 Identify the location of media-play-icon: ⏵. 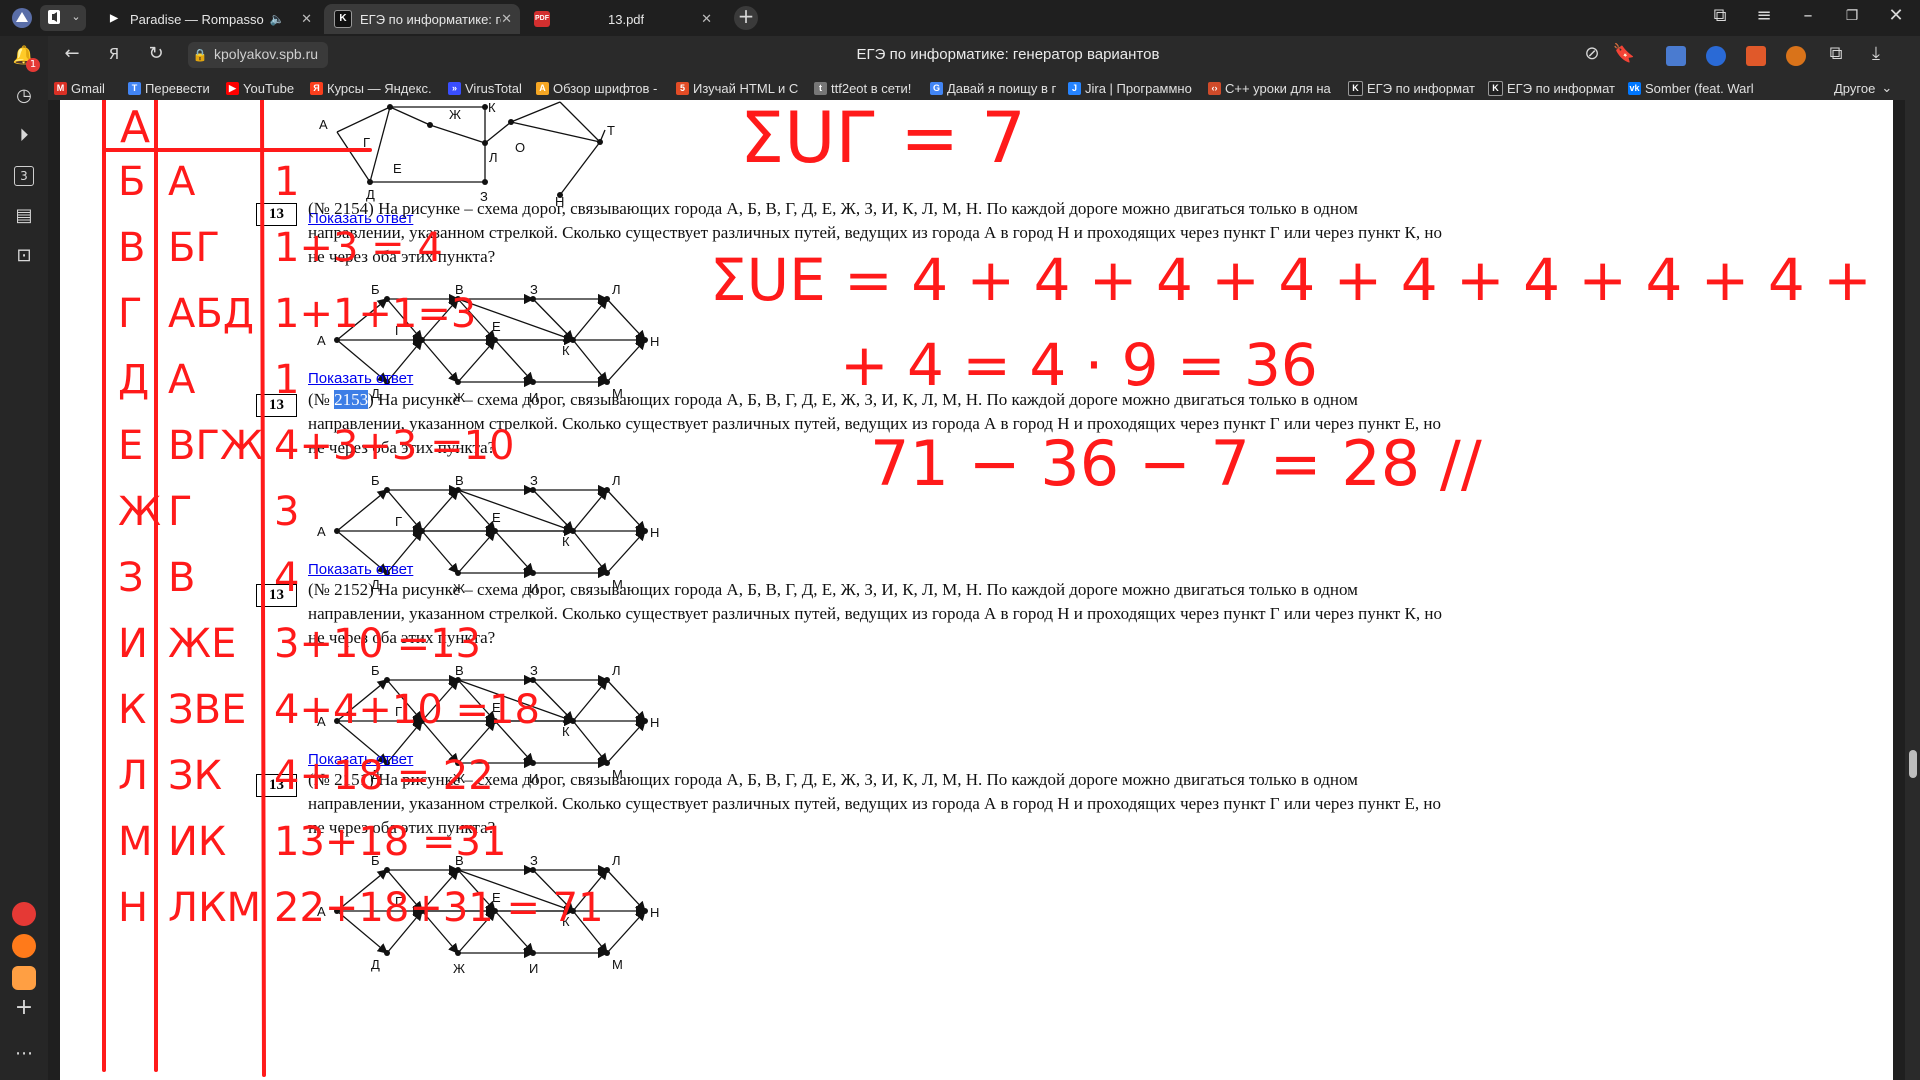
(24, 138).